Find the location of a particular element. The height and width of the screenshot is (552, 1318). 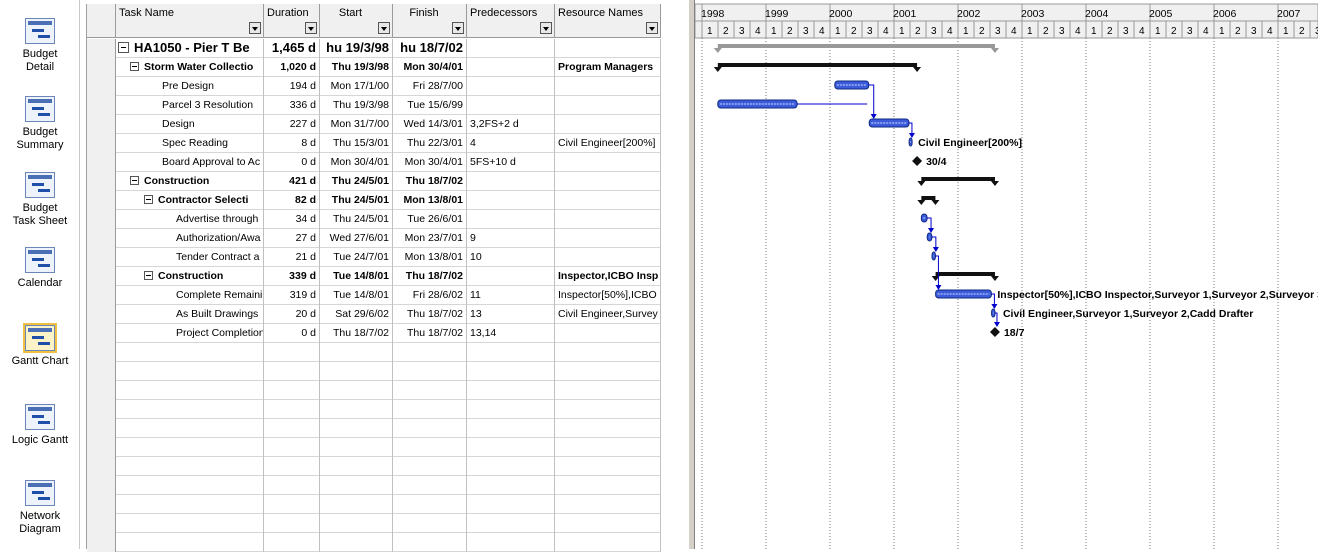

cell-start: hu 19/3/98 is located at coordinates (356, 48).